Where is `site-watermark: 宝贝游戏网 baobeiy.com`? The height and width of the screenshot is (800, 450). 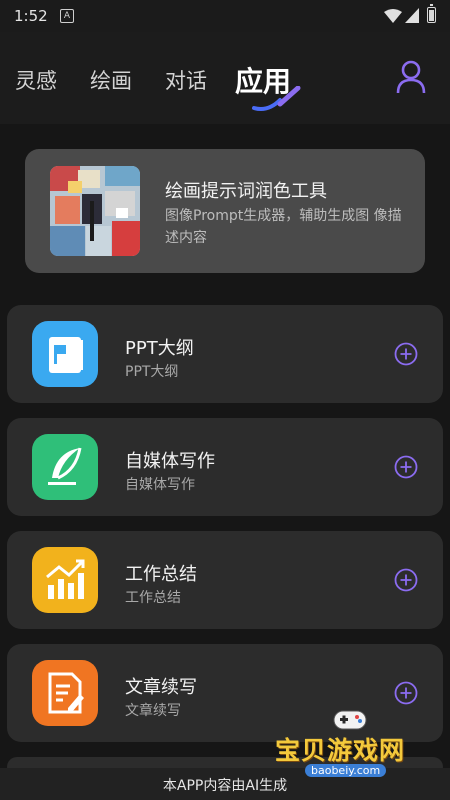 site-watermark: 宝贝游戏网 baobeiy.com is located at coordinates (348, 745).